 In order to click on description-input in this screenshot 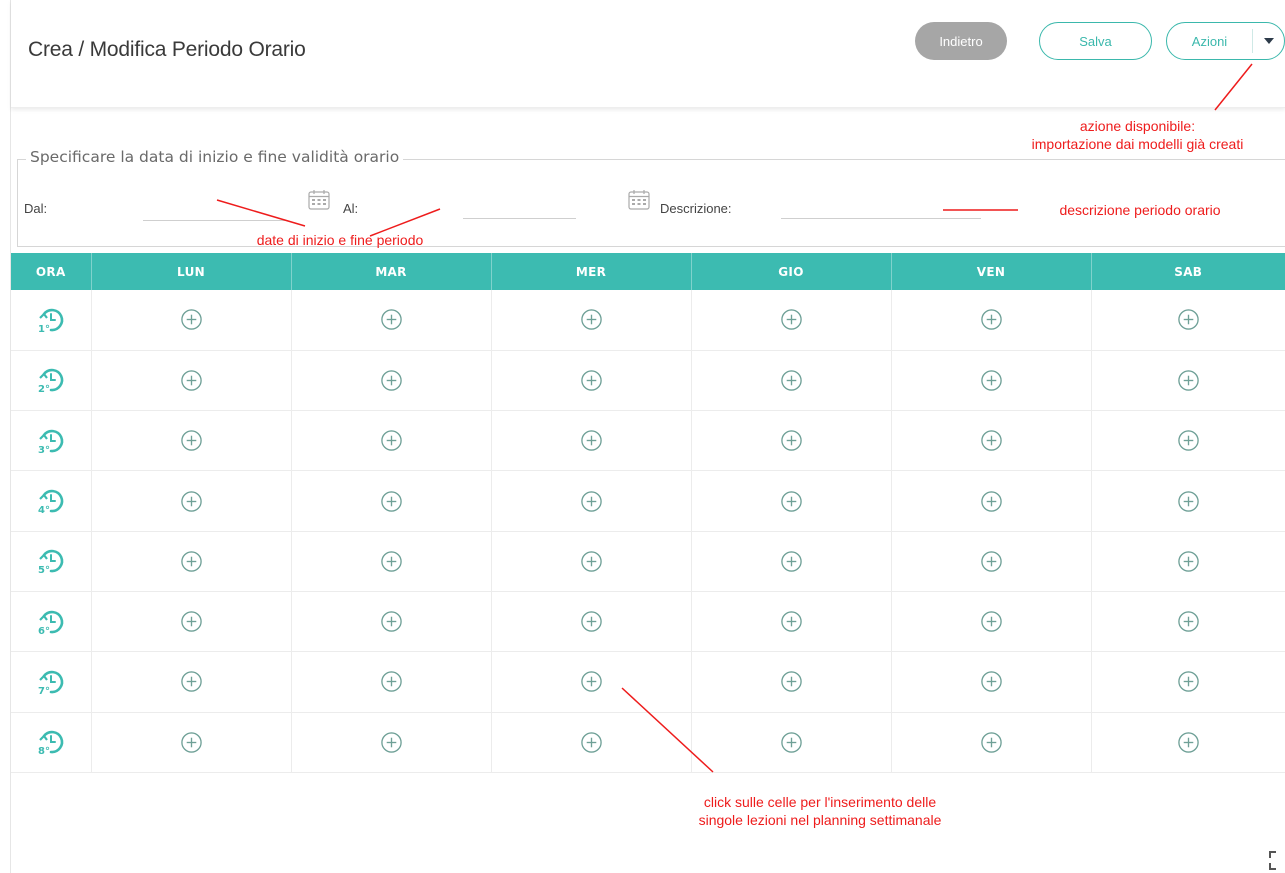, I will do `click(881, 218)`.